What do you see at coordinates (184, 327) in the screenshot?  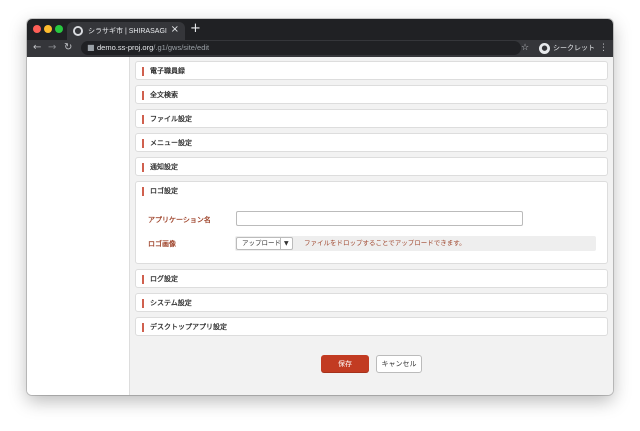 I see `section-title: デスクトップアプリ設定` at bounding box center [184, 327].